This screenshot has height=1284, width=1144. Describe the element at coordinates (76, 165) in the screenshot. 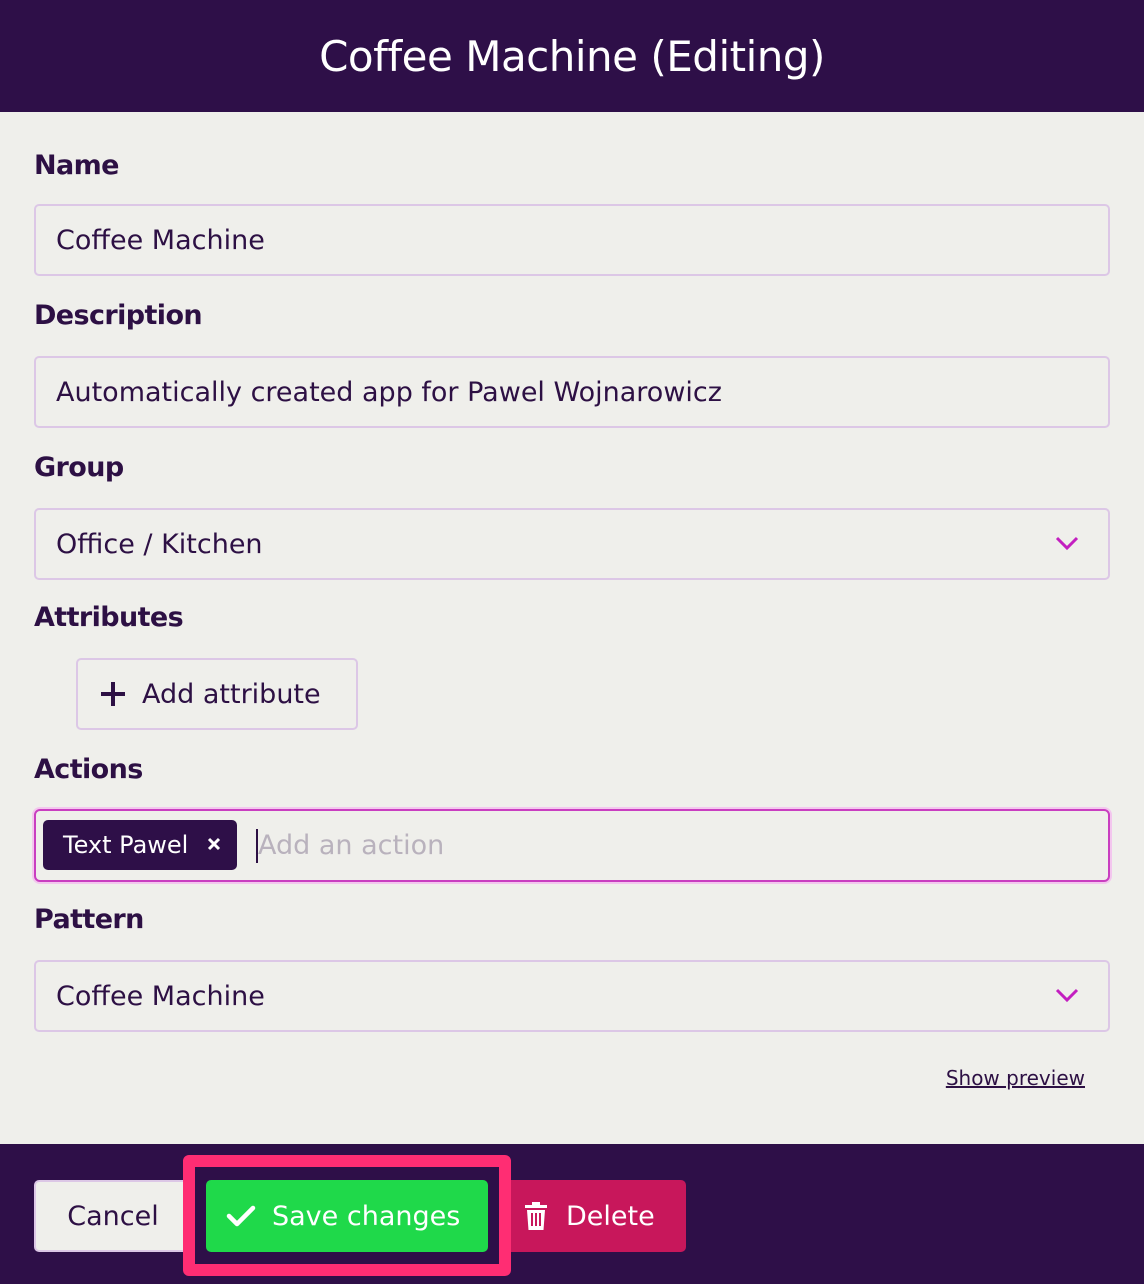

I see `name-label: Name` at that location.